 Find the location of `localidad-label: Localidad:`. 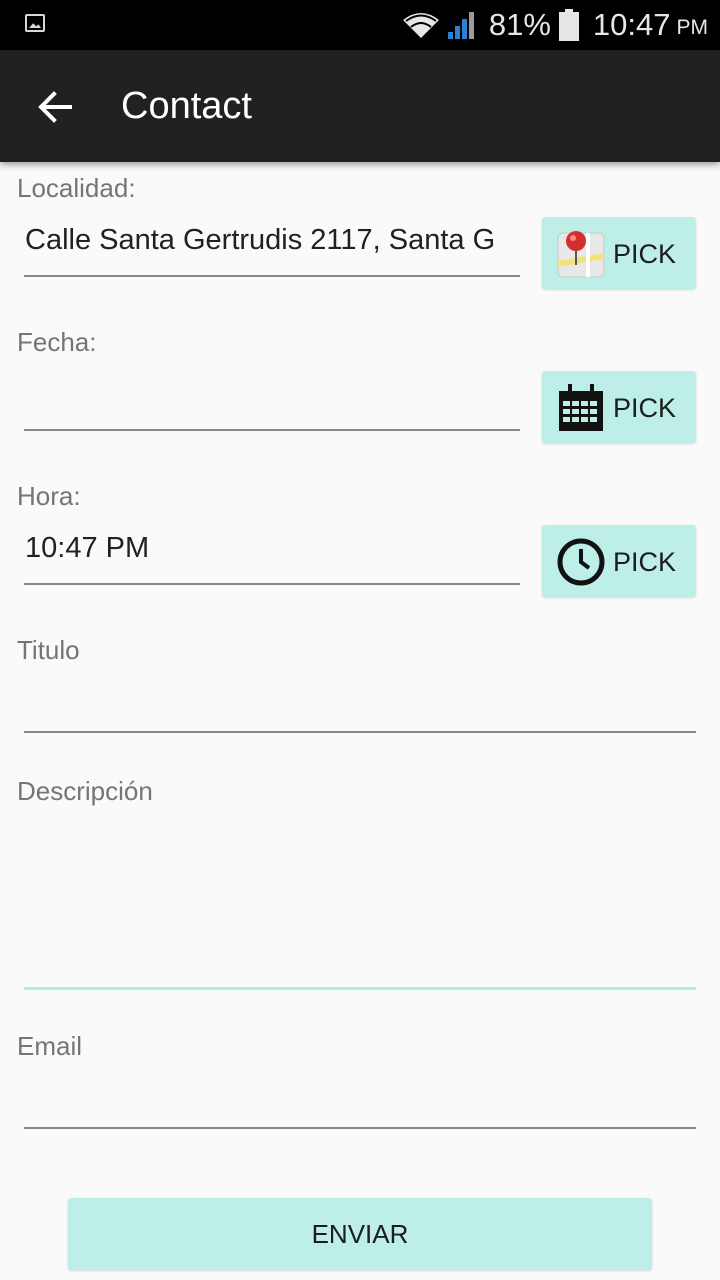

localidad-label: Localidad: is located at coordinates (76, 188).